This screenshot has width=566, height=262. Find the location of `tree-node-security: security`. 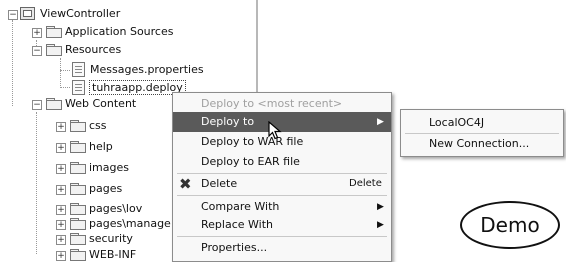

tree-node-security: security is located at coordinates (101, 238).